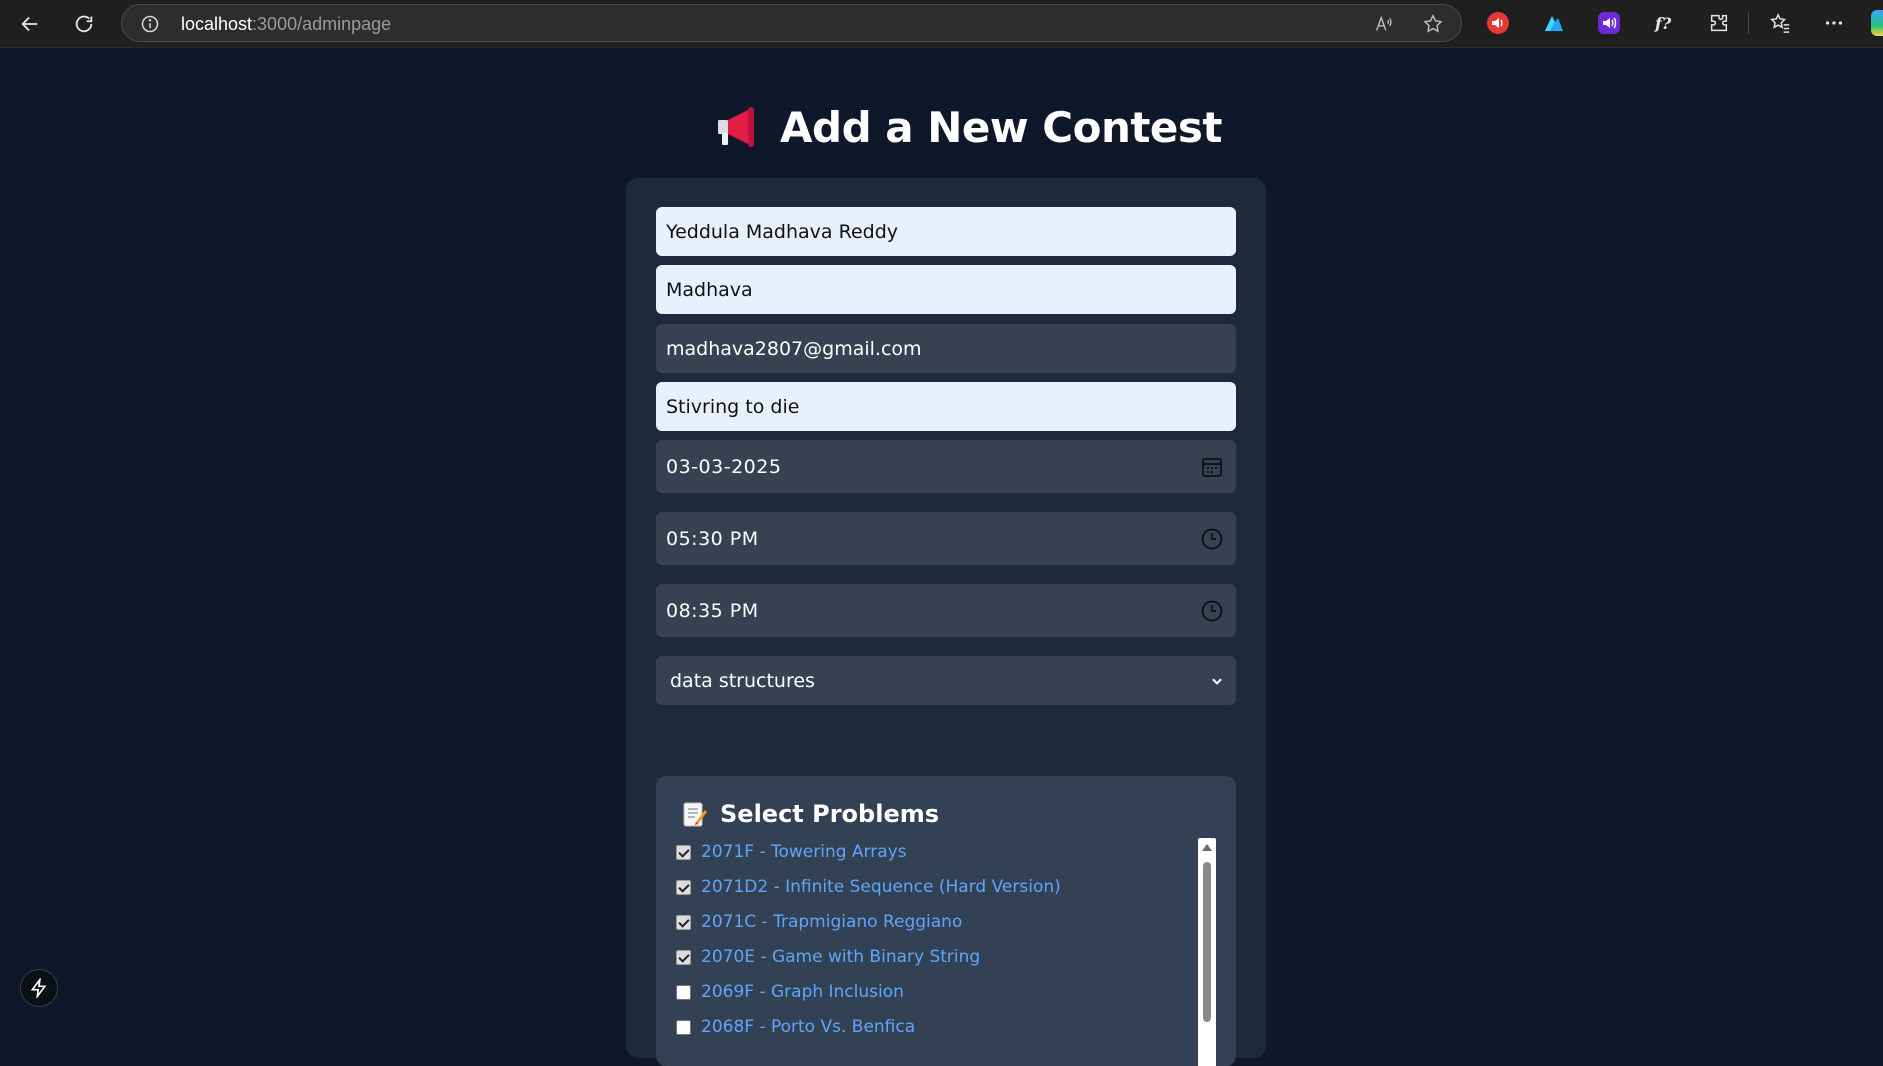 The image size is (1883, 1066). What do you see at coordinates (1877, 23) in the screenshot?
I see `copilot-icon` at bounding box center [1877, 23].